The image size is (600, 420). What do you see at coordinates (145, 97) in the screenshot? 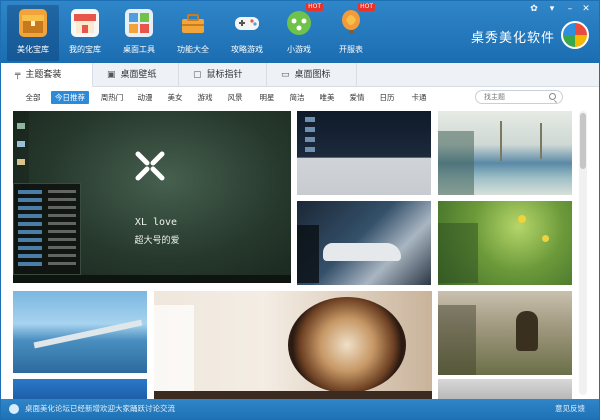
I see `category-anime: 动漫` at bounding box center [145, 97].